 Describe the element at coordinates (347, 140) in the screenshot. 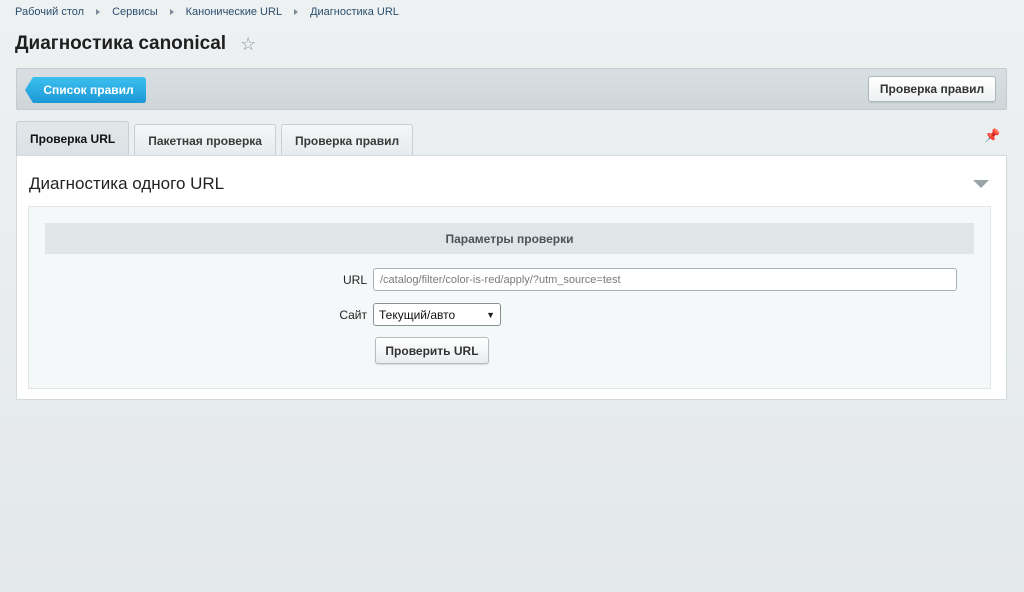

I see `tab-rules-check: Проверка правил` at that location.